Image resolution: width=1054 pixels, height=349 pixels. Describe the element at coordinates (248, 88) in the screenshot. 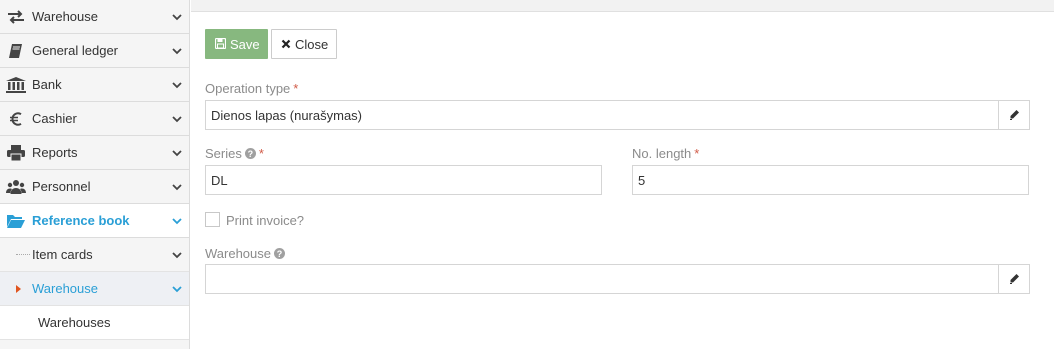

I see `operation-type-label-text: Operation type` at that location.